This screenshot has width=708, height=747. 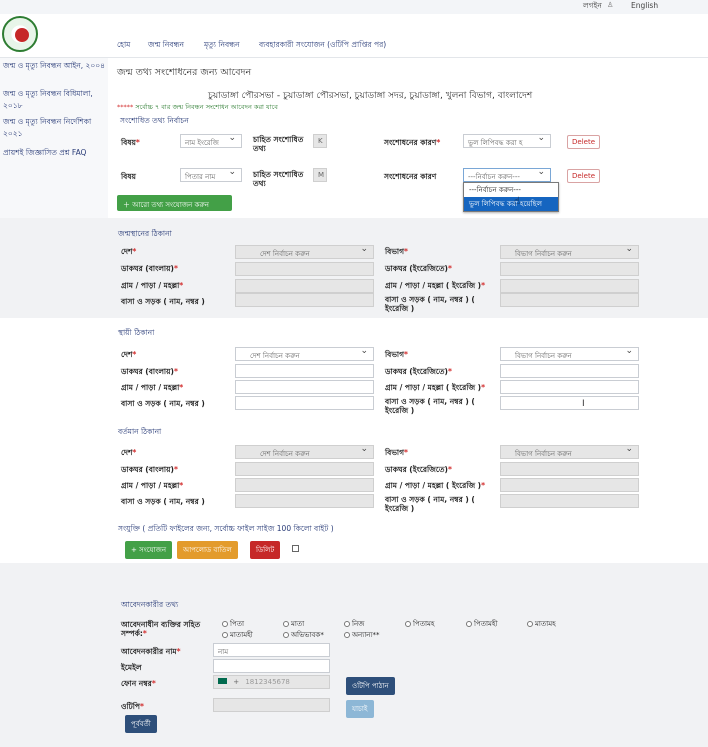 I want to click on pa-posten-input, so click(x=569, y=371).